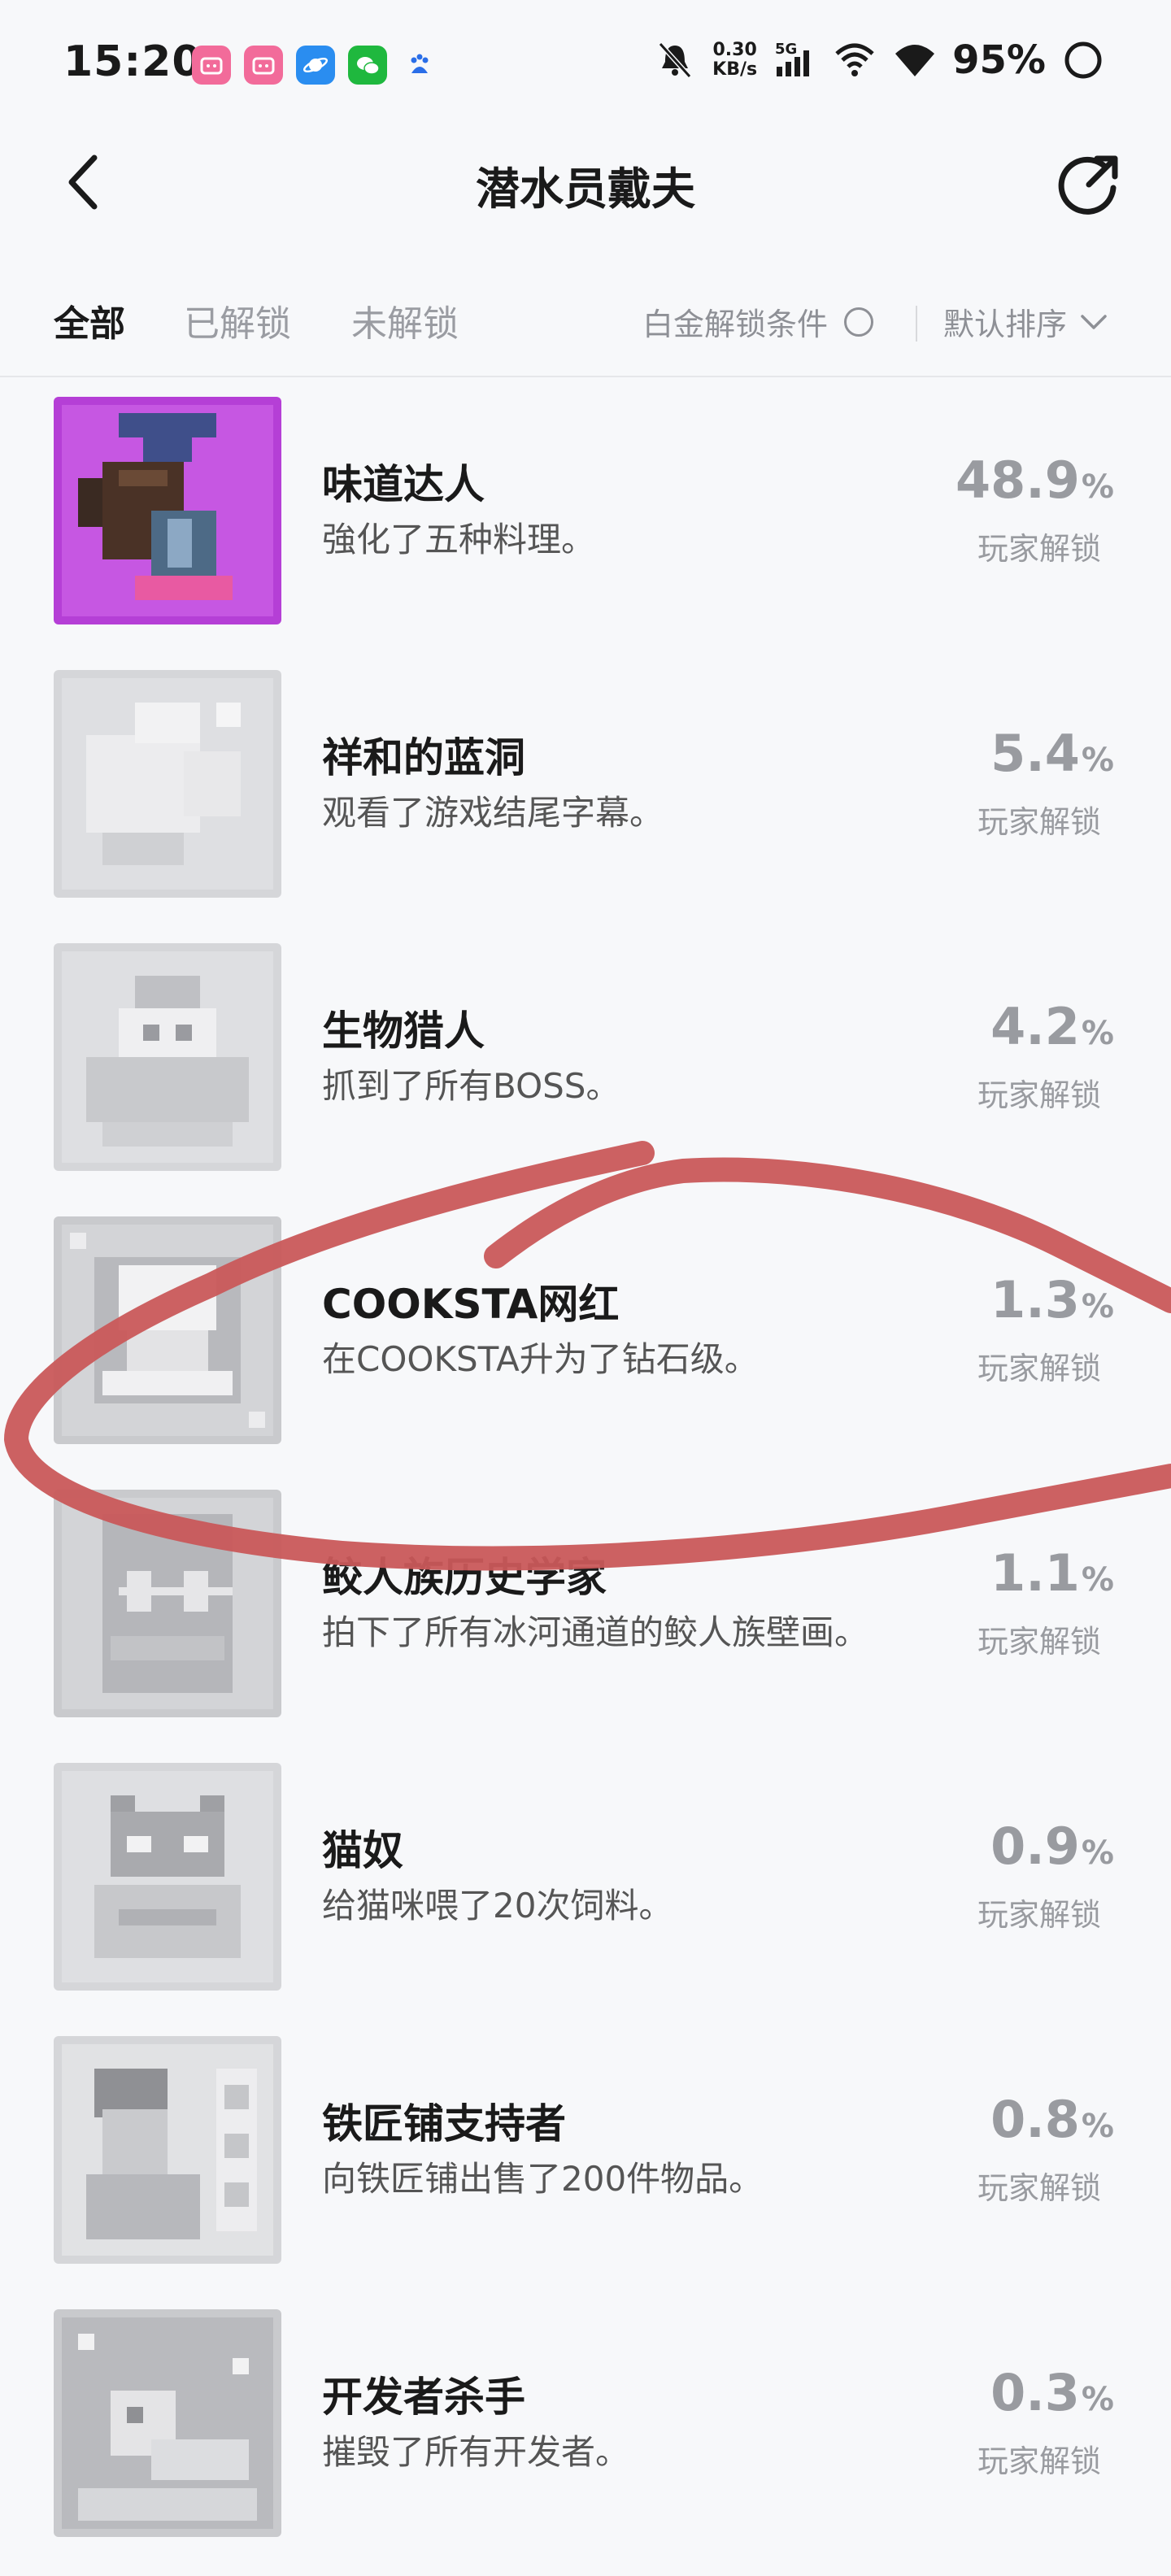 The image size is (1171, 2576). I want to click on unlock-percent: 48.9%, so click(1035, 480).